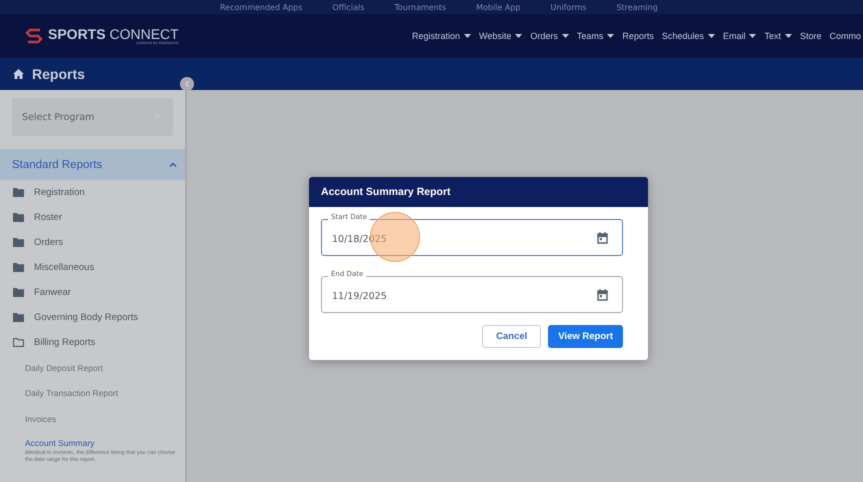 Image resolution: width=863 pixels, height=482 pixels. What do you see at coordinates (92, 192) in the screenshot?
I see `folder-item: Registration` at bounding box center [92, 192].